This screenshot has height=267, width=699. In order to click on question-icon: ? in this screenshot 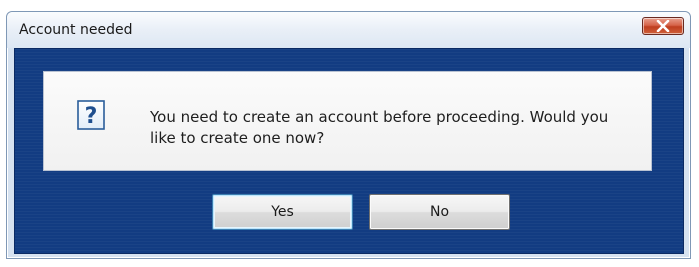, I will do `click(91, 115)`.